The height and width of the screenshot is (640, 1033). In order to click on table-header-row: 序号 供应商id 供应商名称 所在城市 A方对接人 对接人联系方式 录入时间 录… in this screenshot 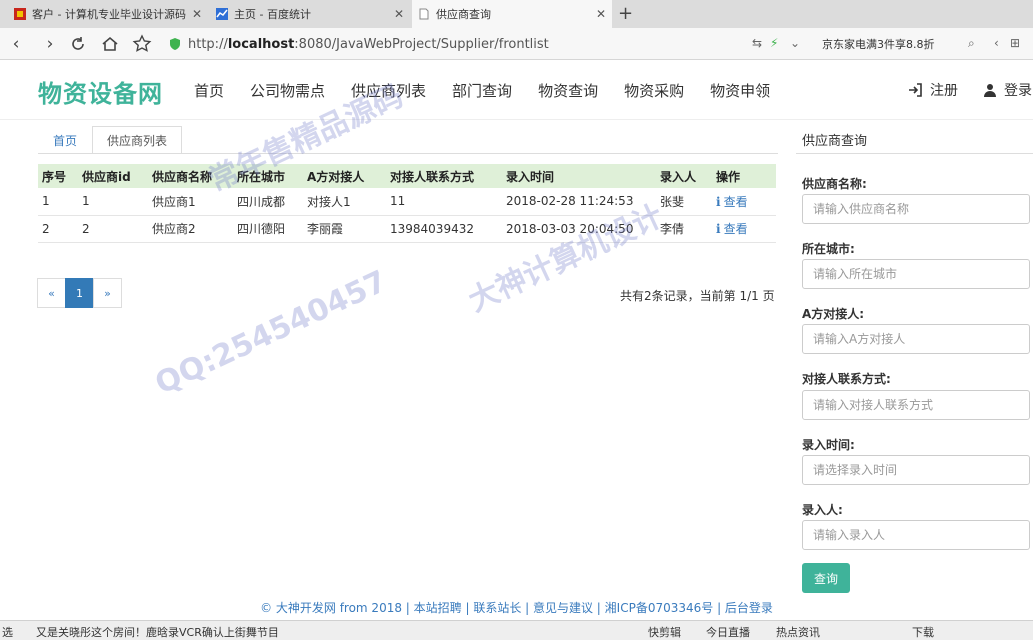, I will do `click(407, 176)`.